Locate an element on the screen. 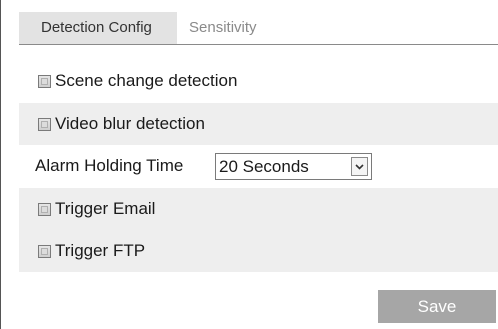 This screenshot has width=498, height=329. tab-bar: Detection Config Sensitivity is located at coordinates (144, 28).